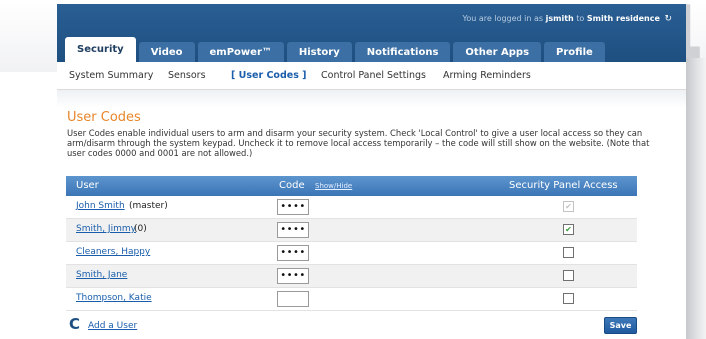 The height and width of the screenshot is (339, 706). I want to click on page-shadow, so click(696, 198).